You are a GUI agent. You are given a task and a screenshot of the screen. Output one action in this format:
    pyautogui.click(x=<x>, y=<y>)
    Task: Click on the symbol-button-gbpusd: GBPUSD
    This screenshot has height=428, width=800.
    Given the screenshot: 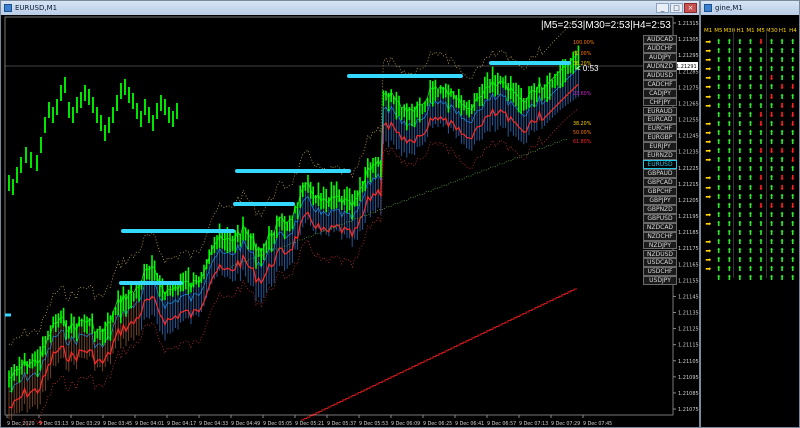 What is the action you would take?
    pyautogui.click(x=660, y=218)
    